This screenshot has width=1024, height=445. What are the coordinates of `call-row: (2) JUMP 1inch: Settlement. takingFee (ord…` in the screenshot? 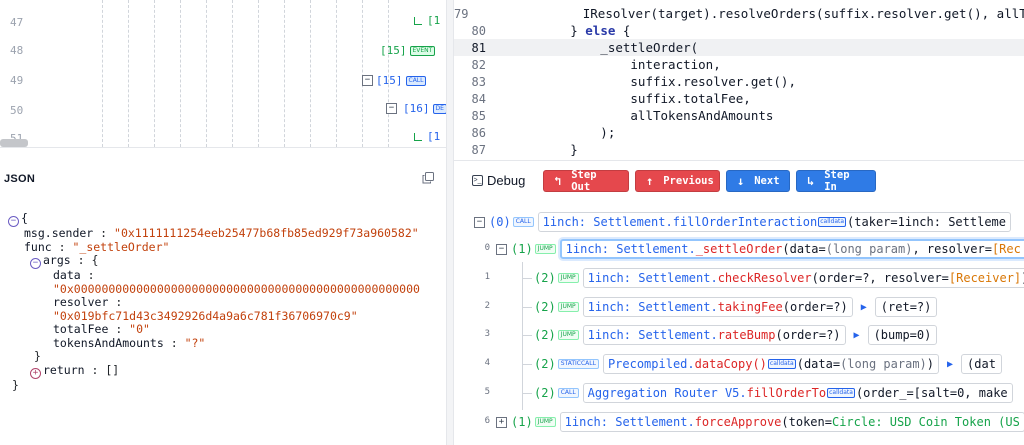 It's located at (736, 307).